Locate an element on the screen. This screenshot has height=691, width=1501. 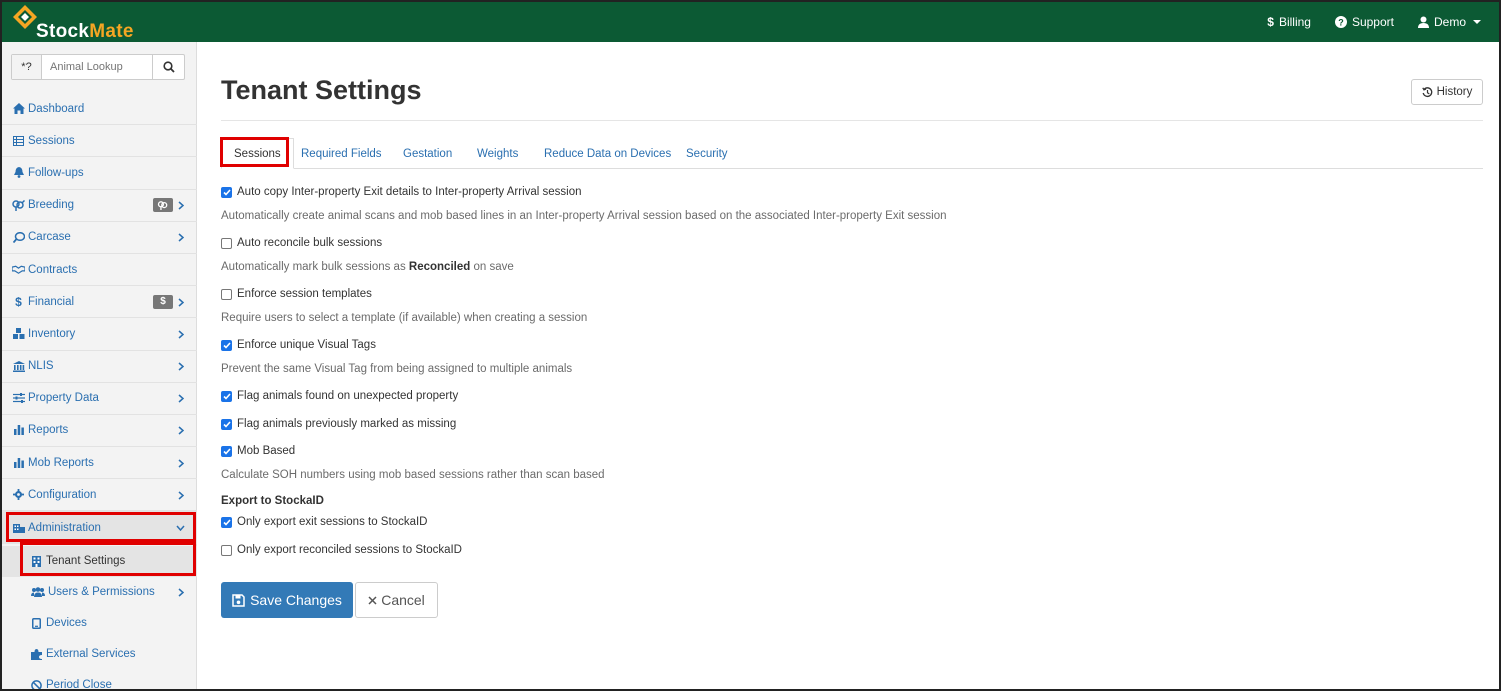
sidebar-item-contracts: Contracts is located at coordinates (99, 270).